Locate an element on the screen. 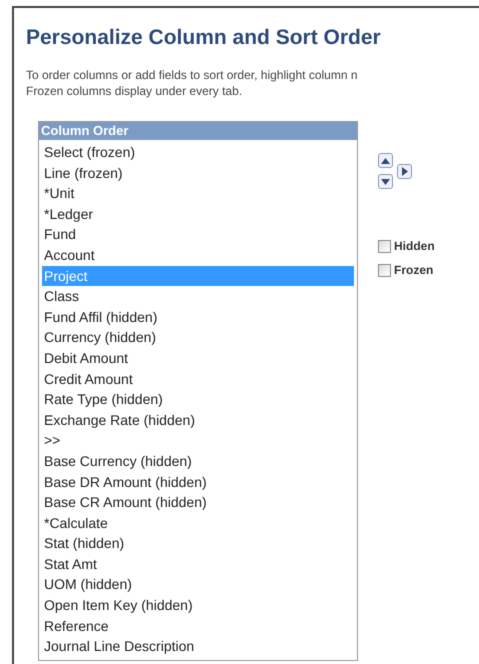 This screenshot has width=479, height=664. right-triangle-icon is located at coordinates (405, 171).